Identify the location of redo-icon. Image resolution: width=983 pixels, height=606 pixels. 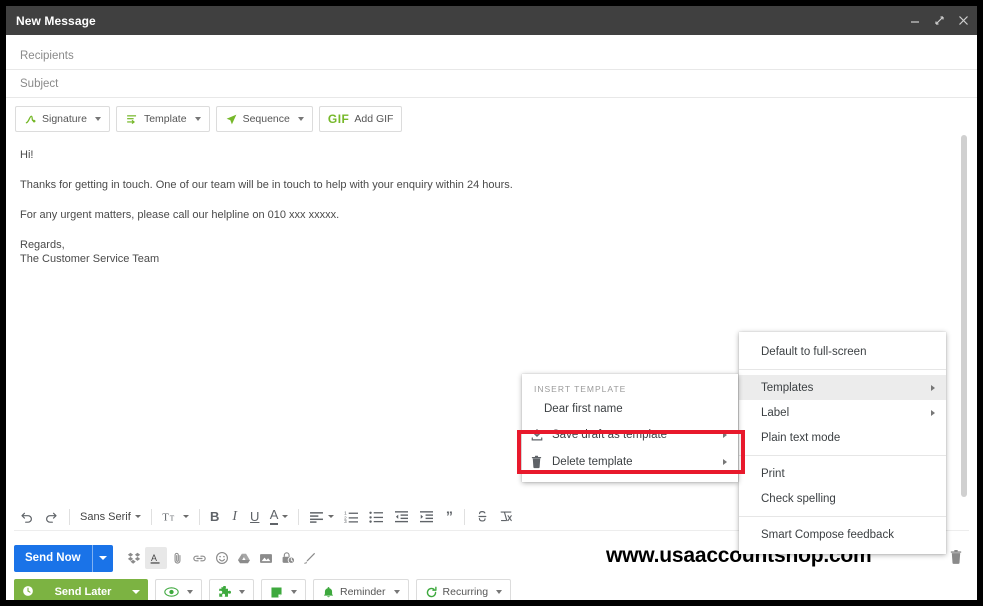
(51, 517).